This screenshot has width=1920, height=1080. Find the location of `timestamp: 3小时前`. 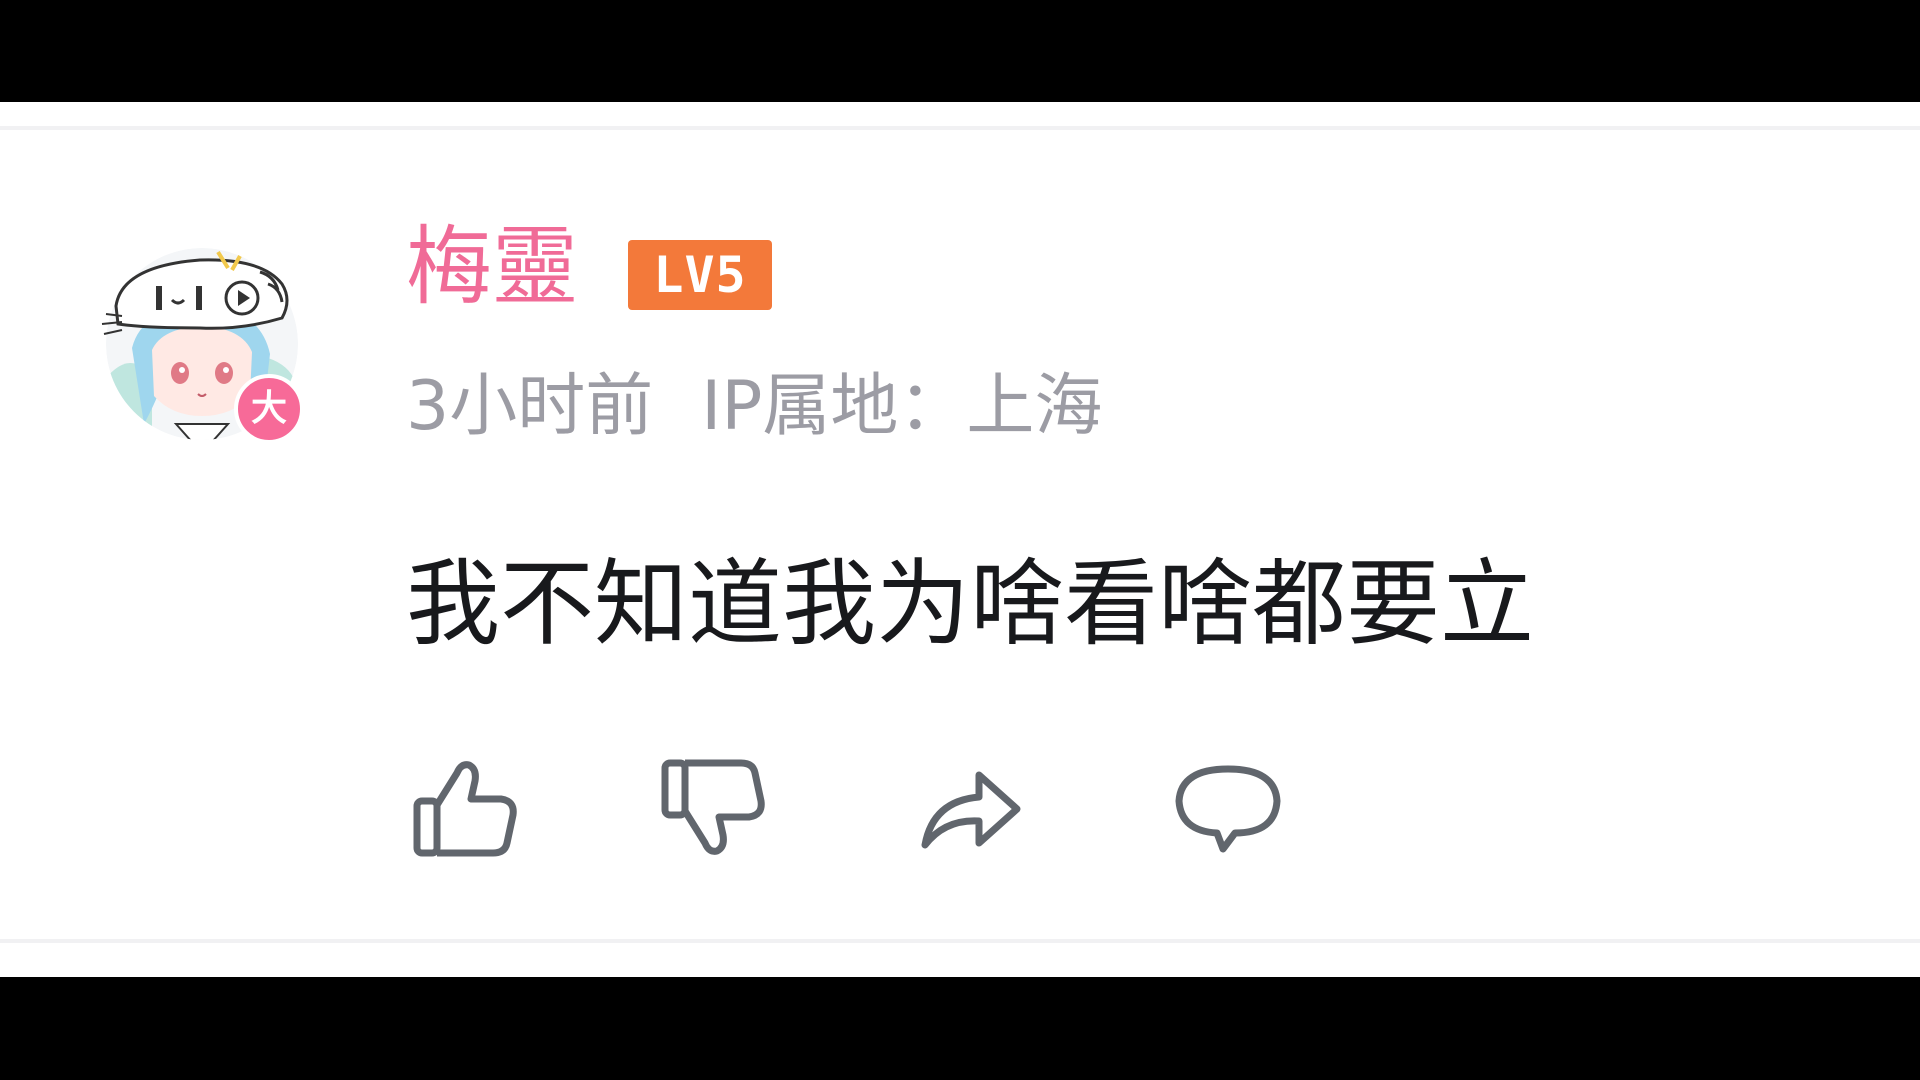

timestamp: 3小时前 is located at coordinates (530, 406).